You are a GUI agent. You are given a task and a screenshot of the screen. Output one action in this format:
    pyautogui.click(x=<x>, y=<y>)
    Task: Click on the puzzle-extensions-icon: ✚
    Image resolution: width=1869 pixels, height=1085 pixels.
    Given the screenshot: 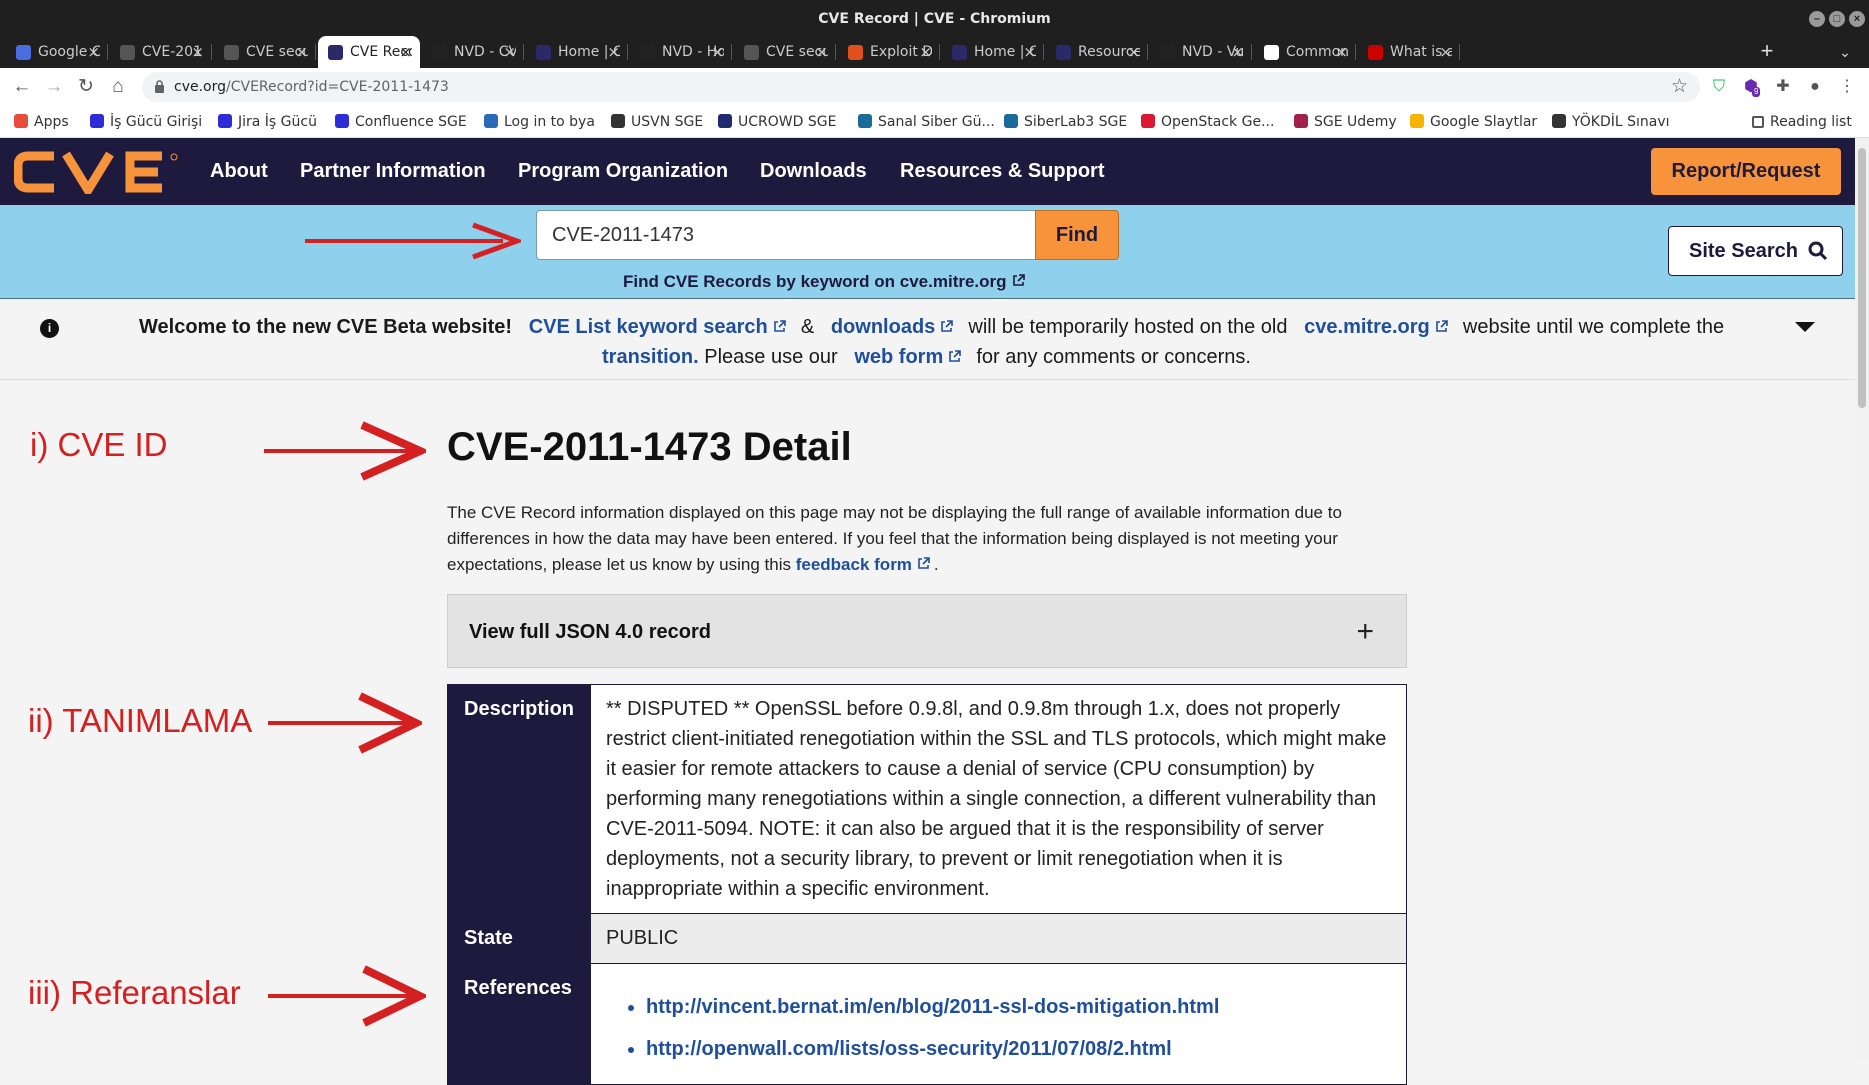 What is the action you would take?
    pyautogui.click(x=1783, y=87)
    